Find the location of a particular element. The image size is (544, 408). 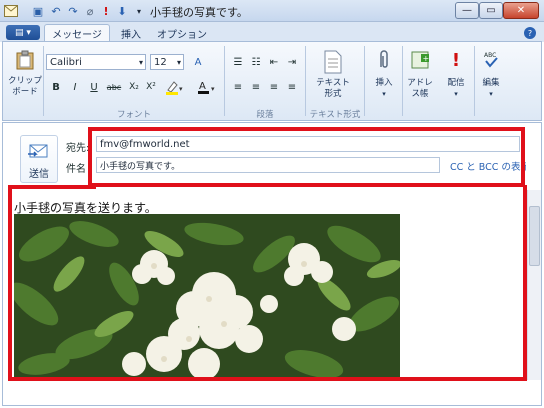

superscript-button: X² is located at coordinates (151, 87).